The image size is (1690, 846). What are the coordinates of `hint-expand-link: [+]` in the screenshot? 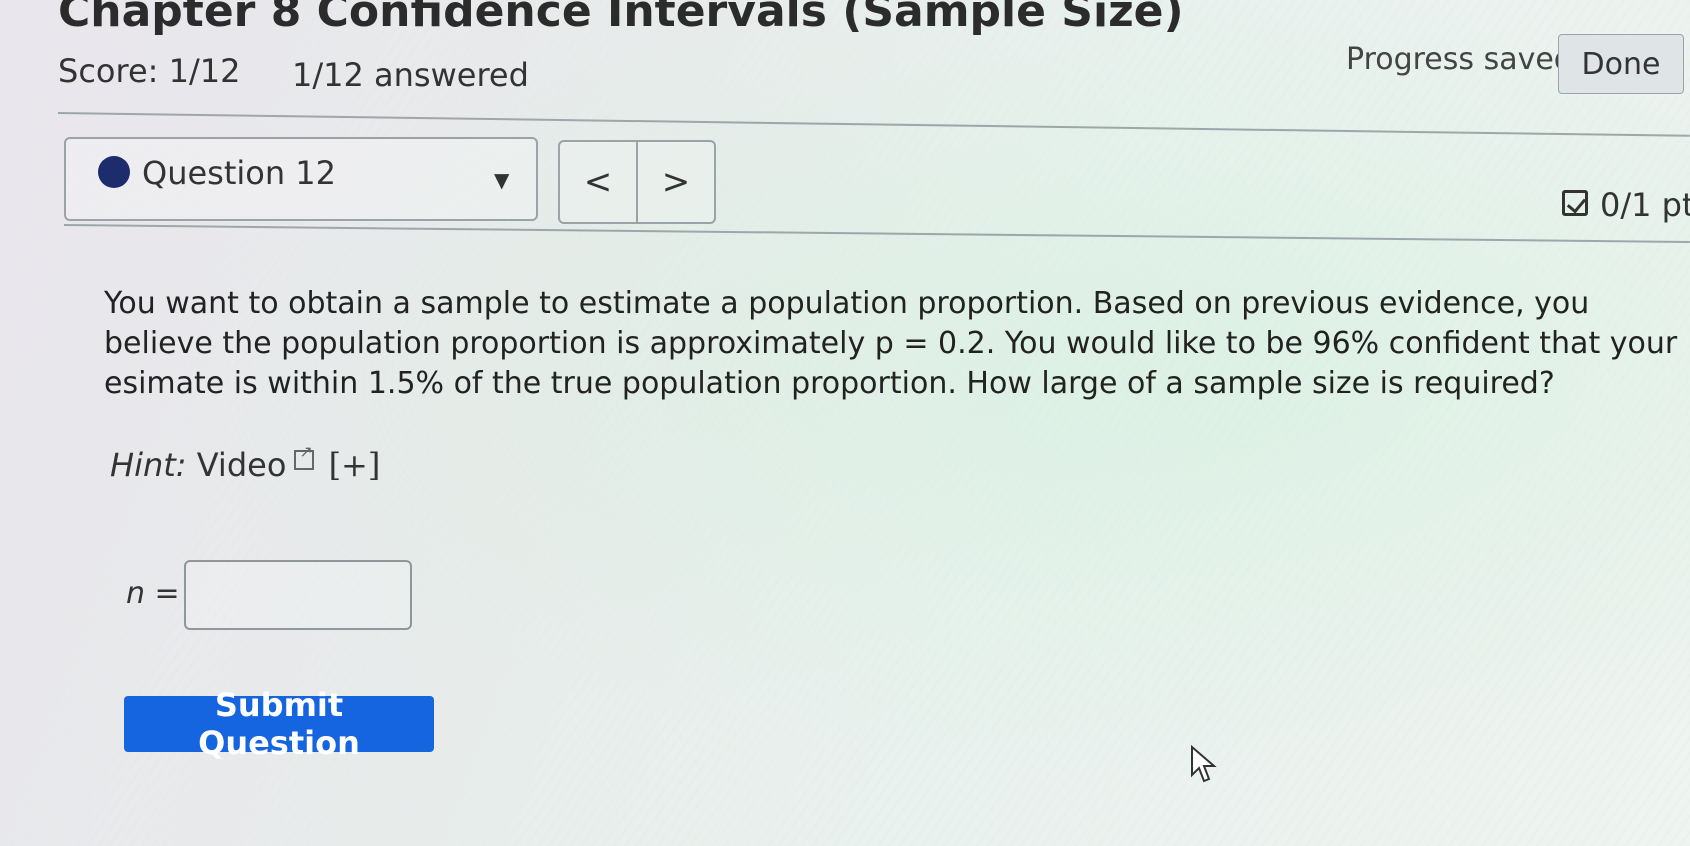 It's located at (355, 465).